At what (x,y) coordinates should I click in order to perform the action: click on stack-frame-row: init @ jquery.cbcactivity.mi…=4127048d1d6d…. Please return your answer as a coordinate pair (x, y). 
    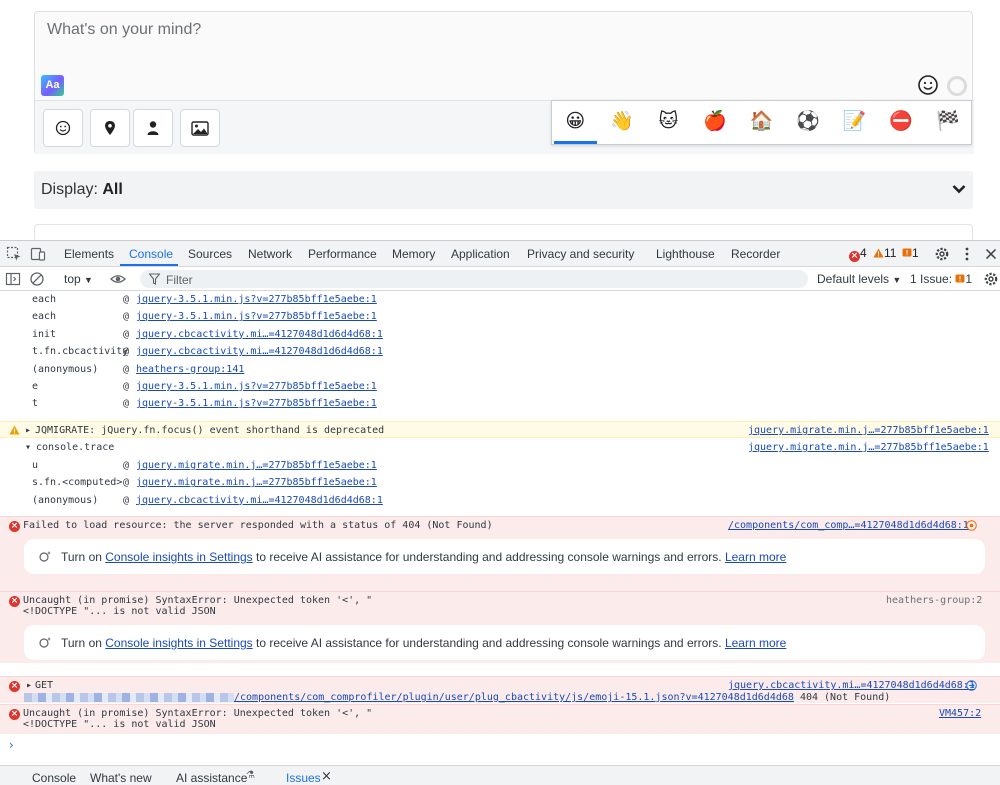
    Looking at the image, I should click on (500, 334).